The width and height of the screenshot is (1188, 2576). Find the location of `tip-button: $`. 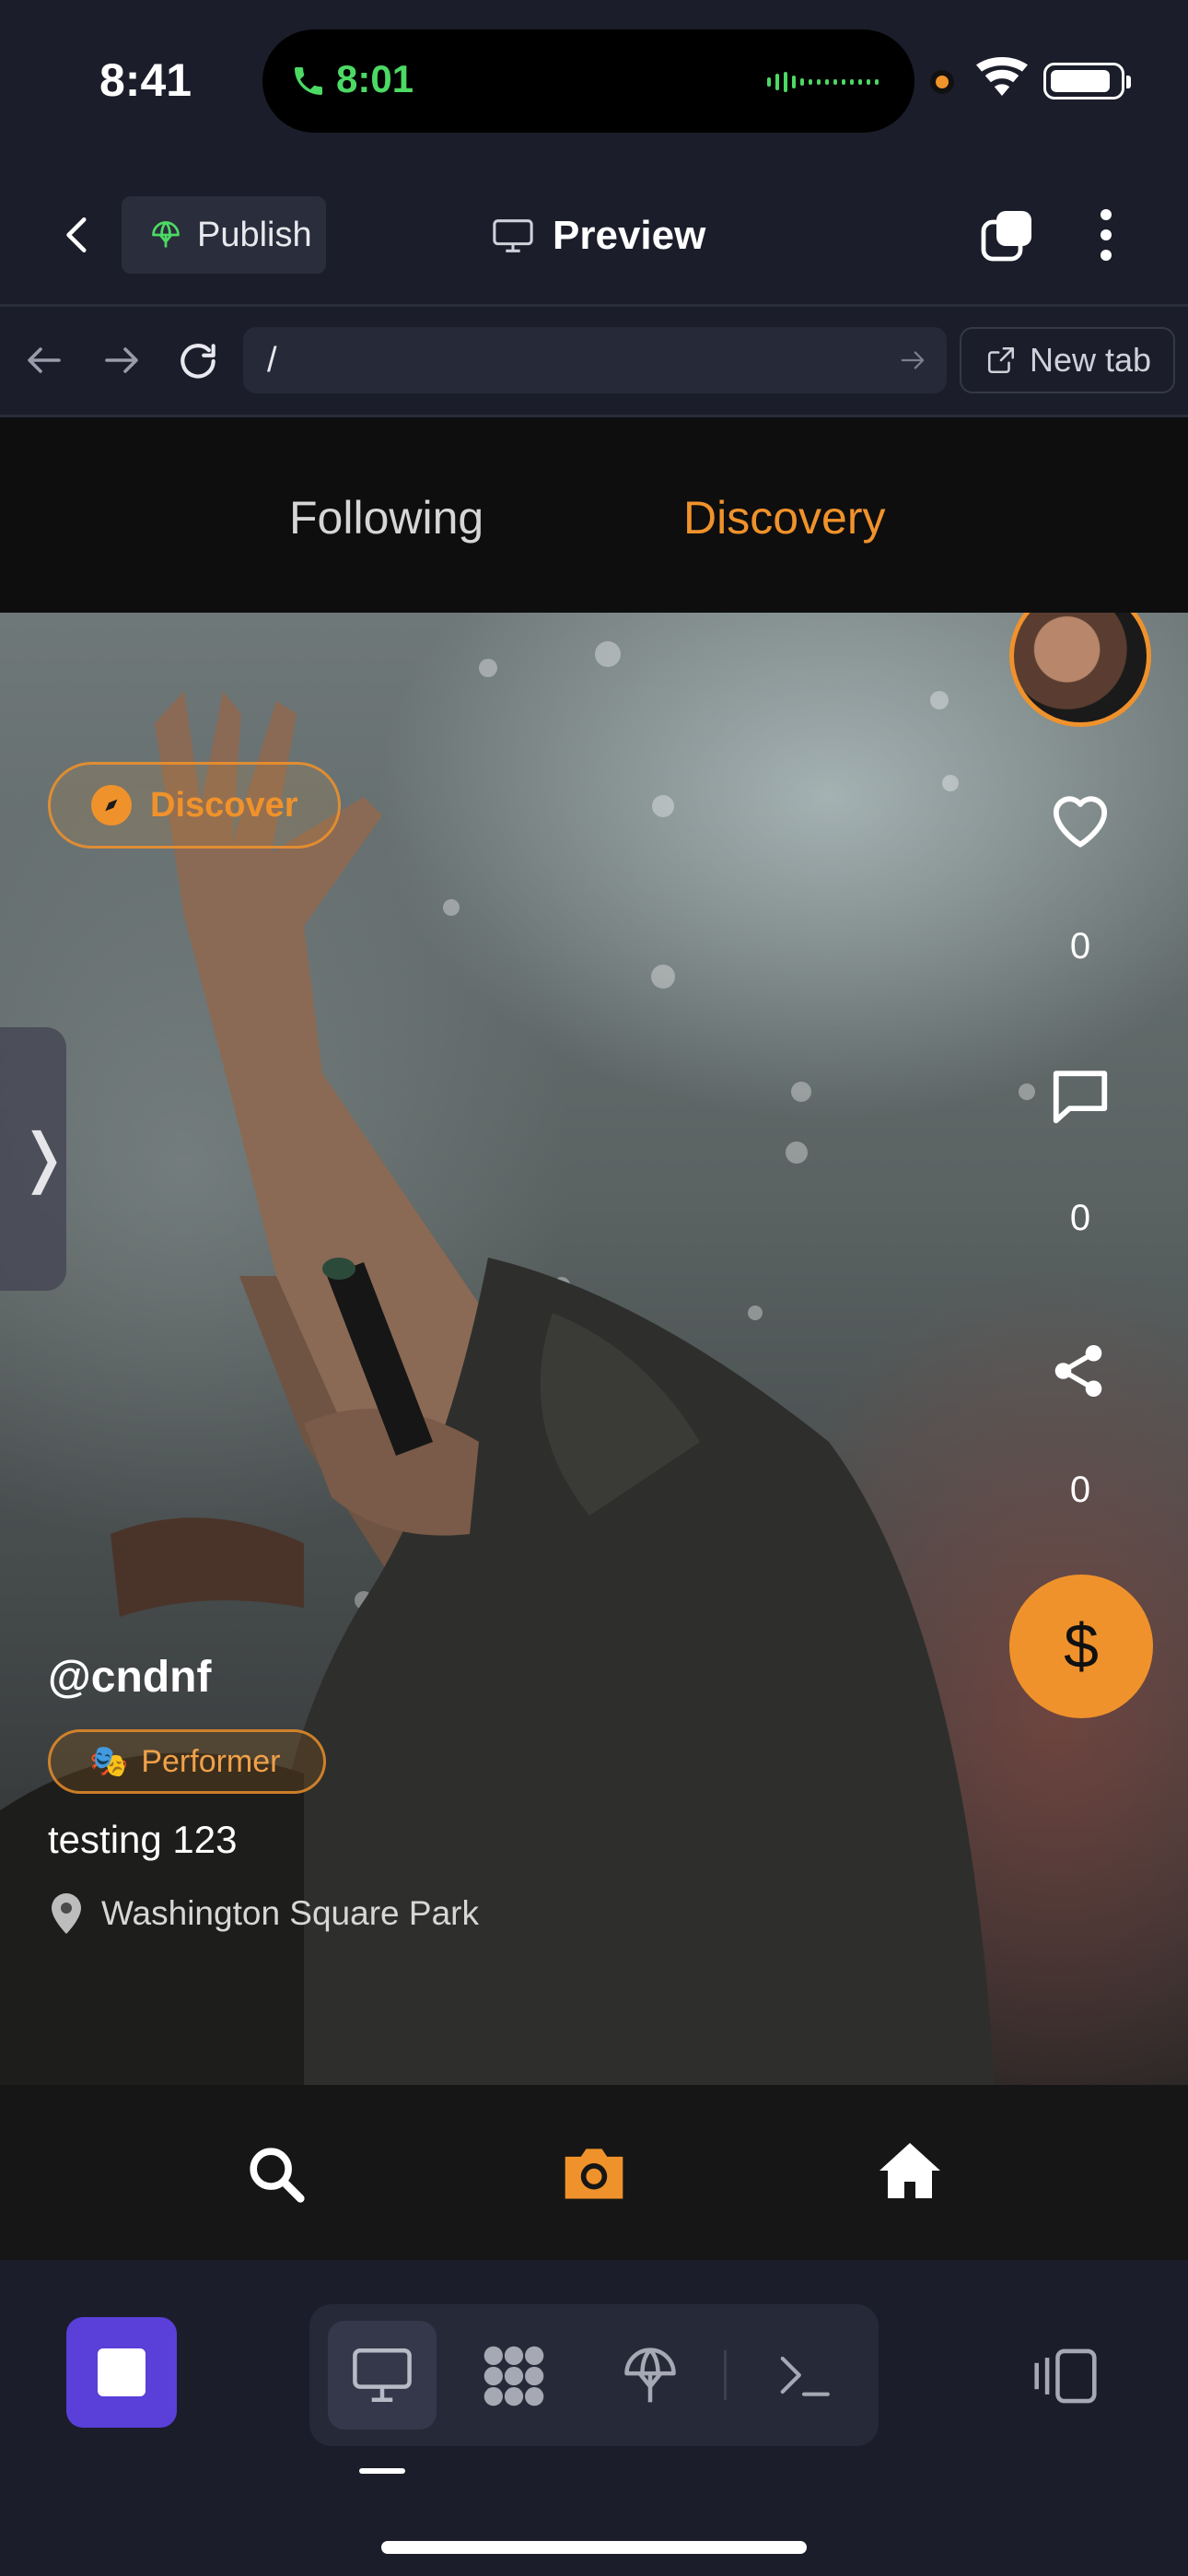

tip-button: $ is located at coordinates (1081, 1646).